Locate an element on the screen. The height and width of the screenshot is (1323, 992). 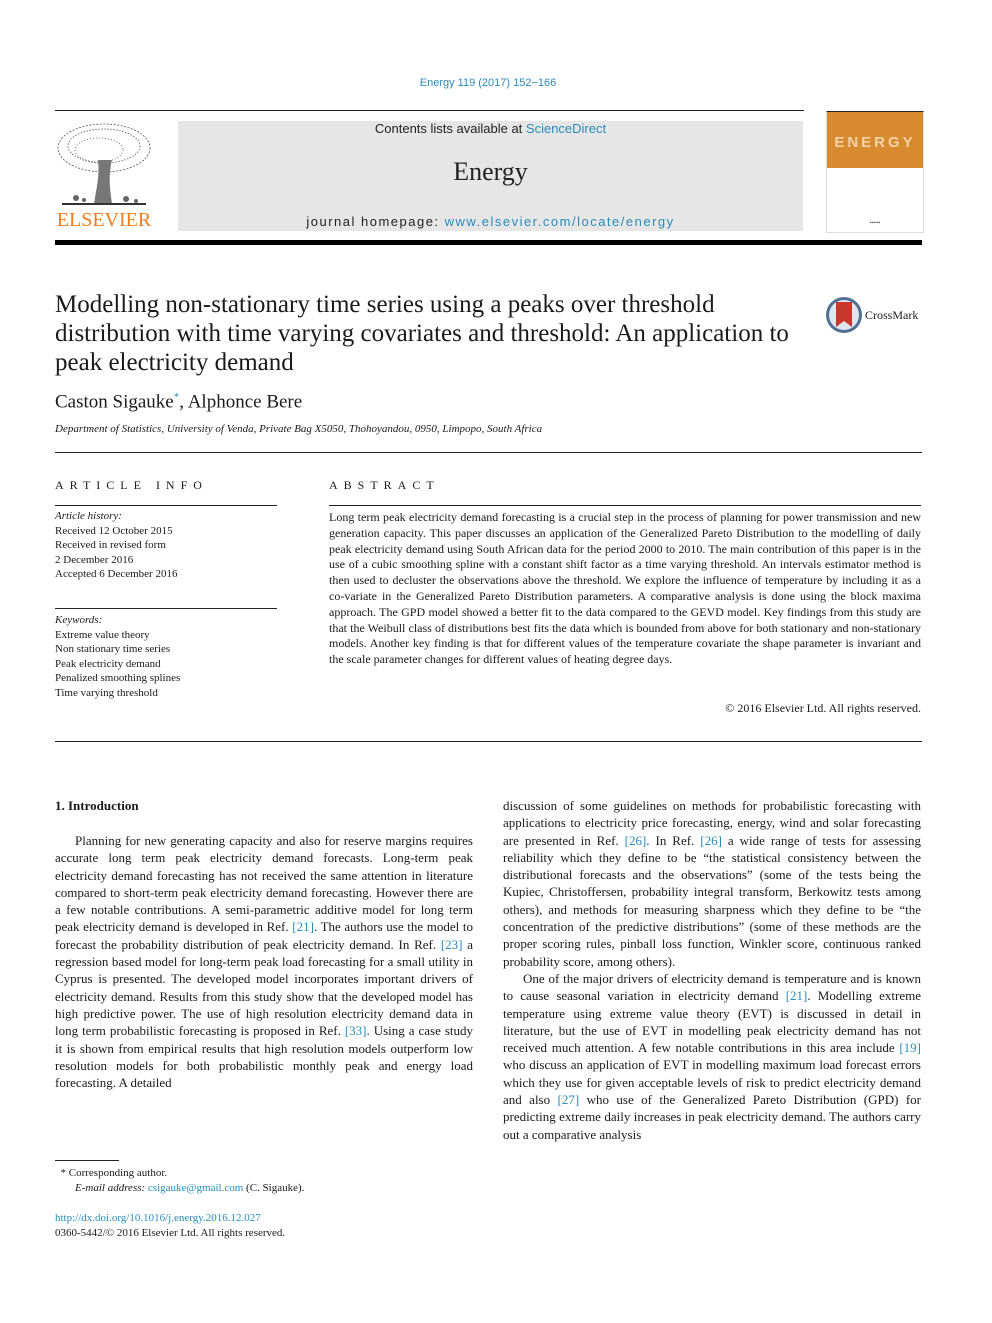
email-link: csigauke@gmail.com is located at coordinates (195, 1188).